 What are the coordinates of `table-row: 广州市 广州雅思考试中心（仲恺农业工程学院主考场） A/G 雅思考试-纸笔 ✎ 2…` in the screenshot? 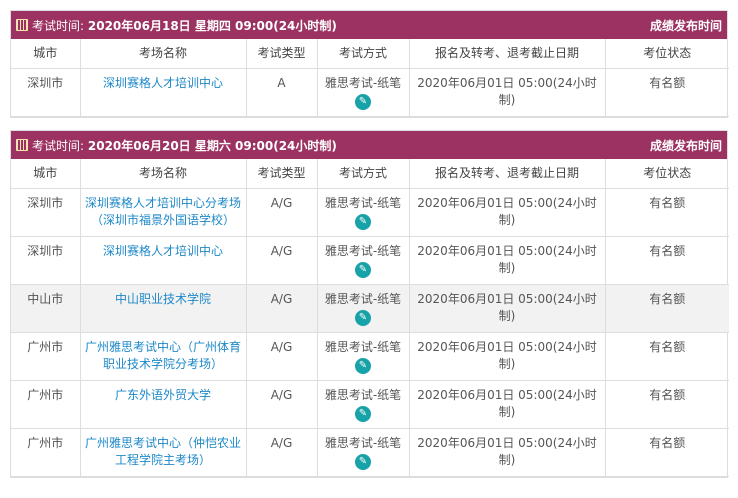 It's located at (370, 452).